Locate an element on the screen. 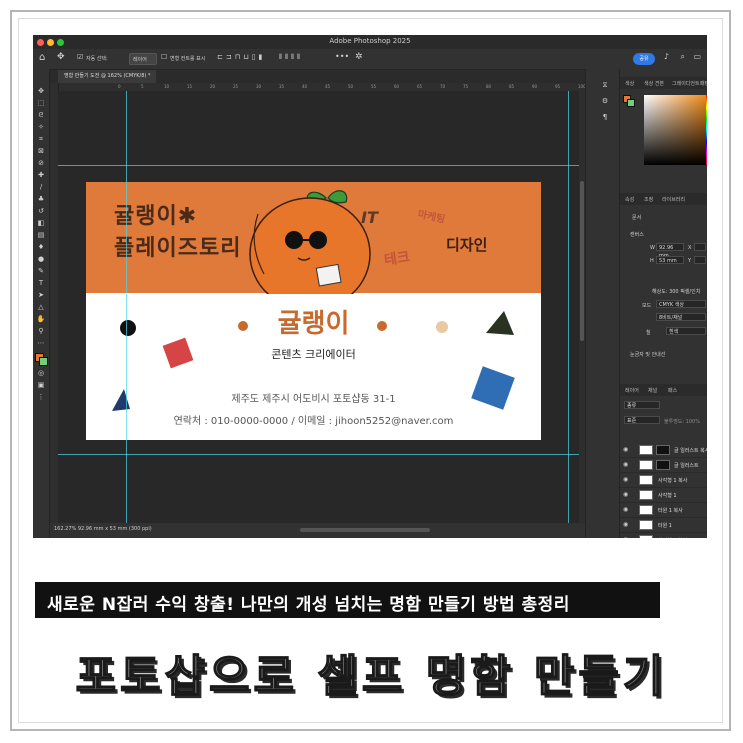 The image size is (743, 743). lasso-tool-icon: ᘓ is located at coordinates (41, 115).